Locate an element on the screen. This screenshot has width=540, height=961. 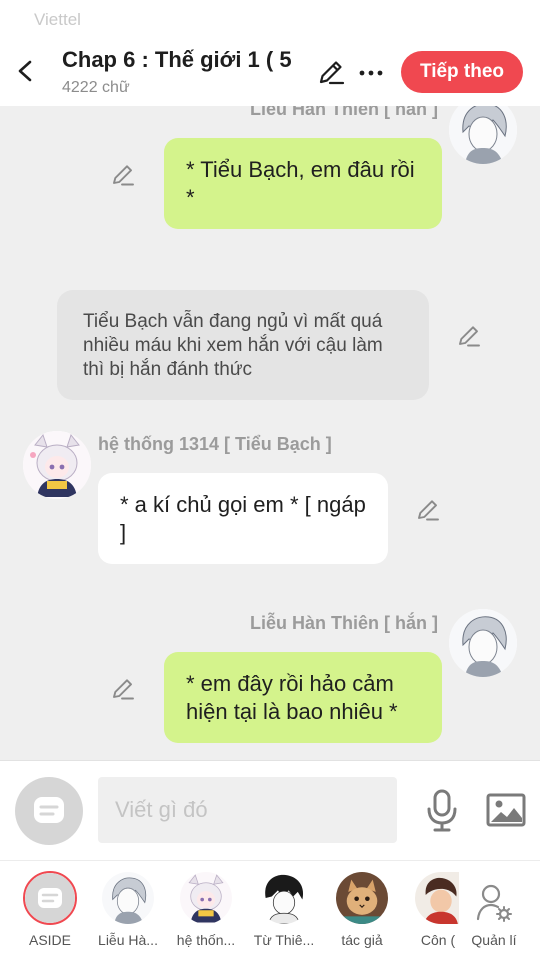
tab-character: Côn ( is located at coordinates (430, 911).